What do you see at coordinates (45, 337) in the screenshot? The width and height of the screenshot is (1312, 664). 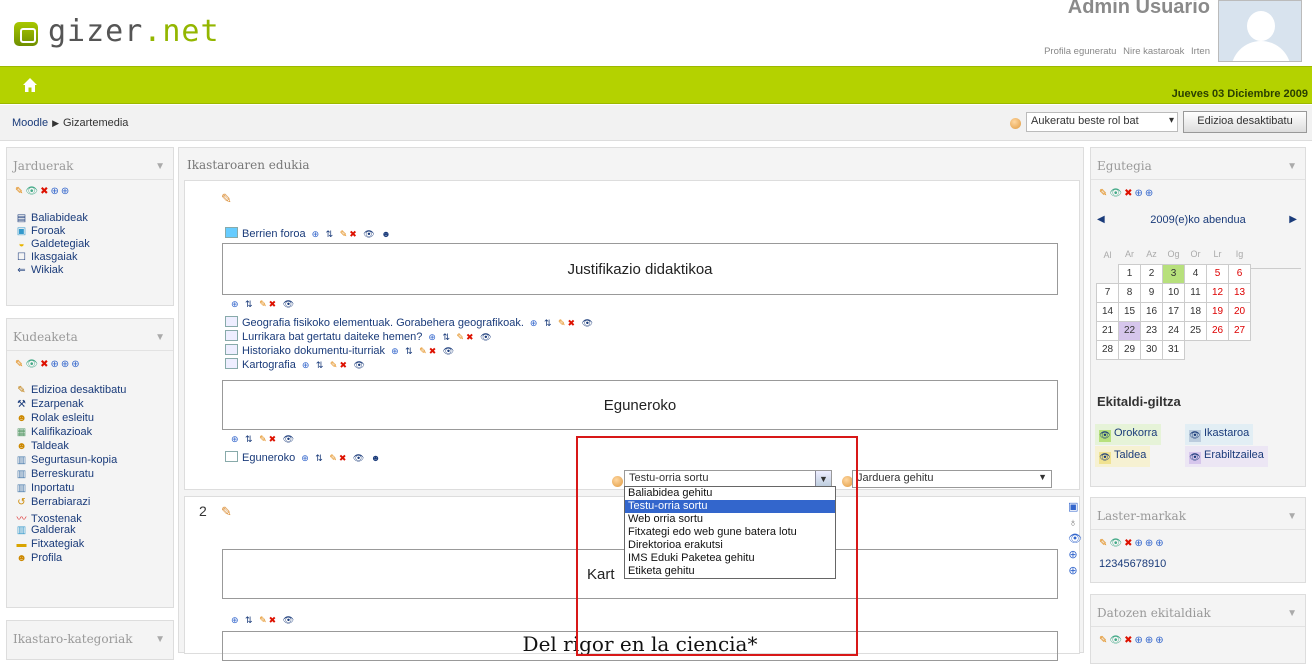 I see `administration-block-title: Kudeaketa` at bounding box center [45, 337].